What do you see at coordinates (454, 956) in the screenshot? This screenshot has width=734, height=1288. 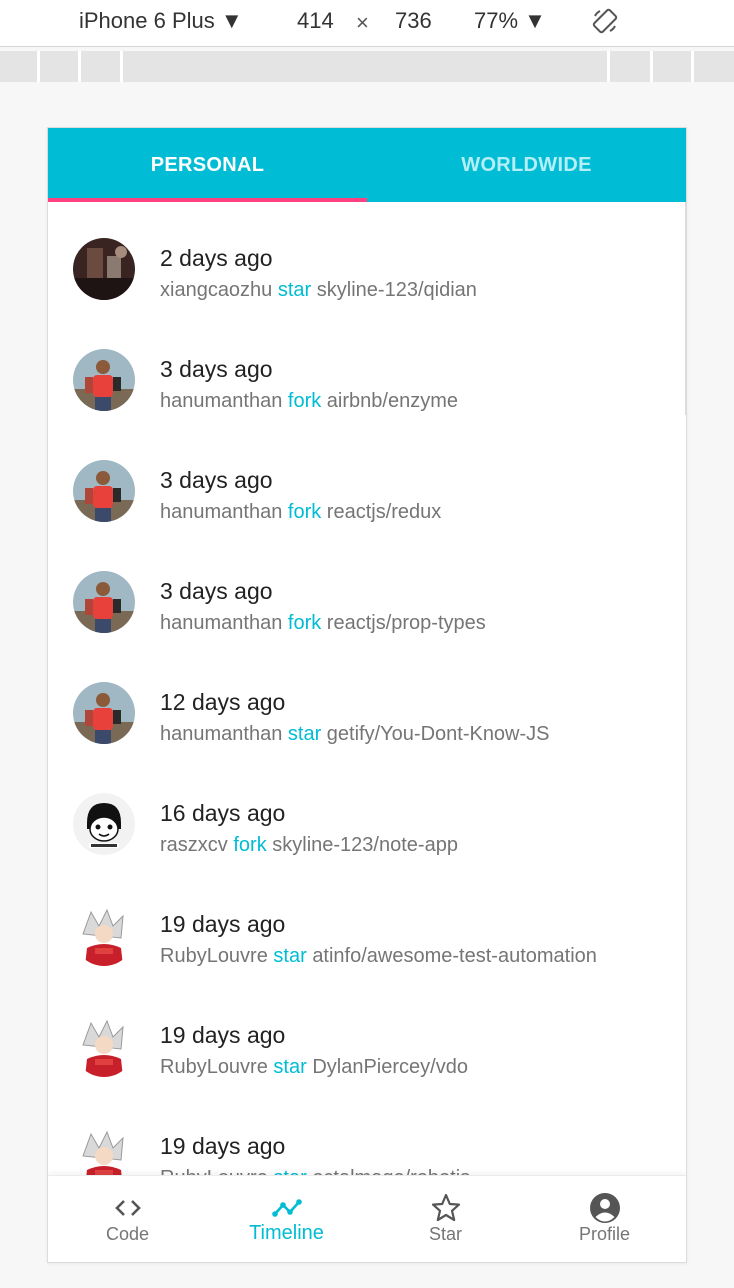 I see `event-repo: atinfo/awesome-test-automation` at bounding box center [454, 956].